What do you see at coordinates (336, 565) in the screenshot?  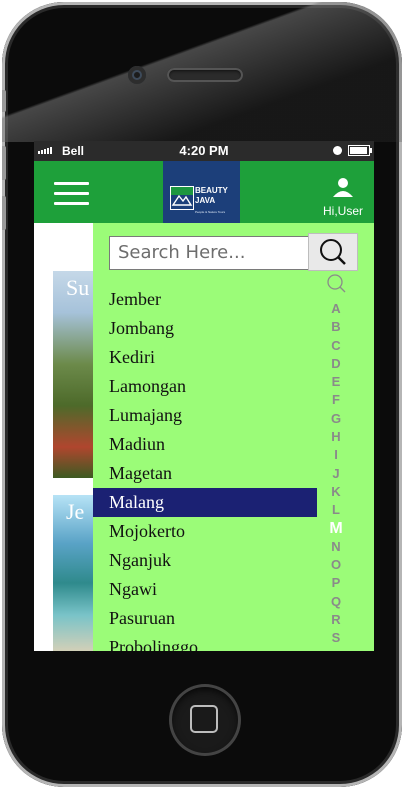 I see `index-letter: O` at bounding box center [336, 565].